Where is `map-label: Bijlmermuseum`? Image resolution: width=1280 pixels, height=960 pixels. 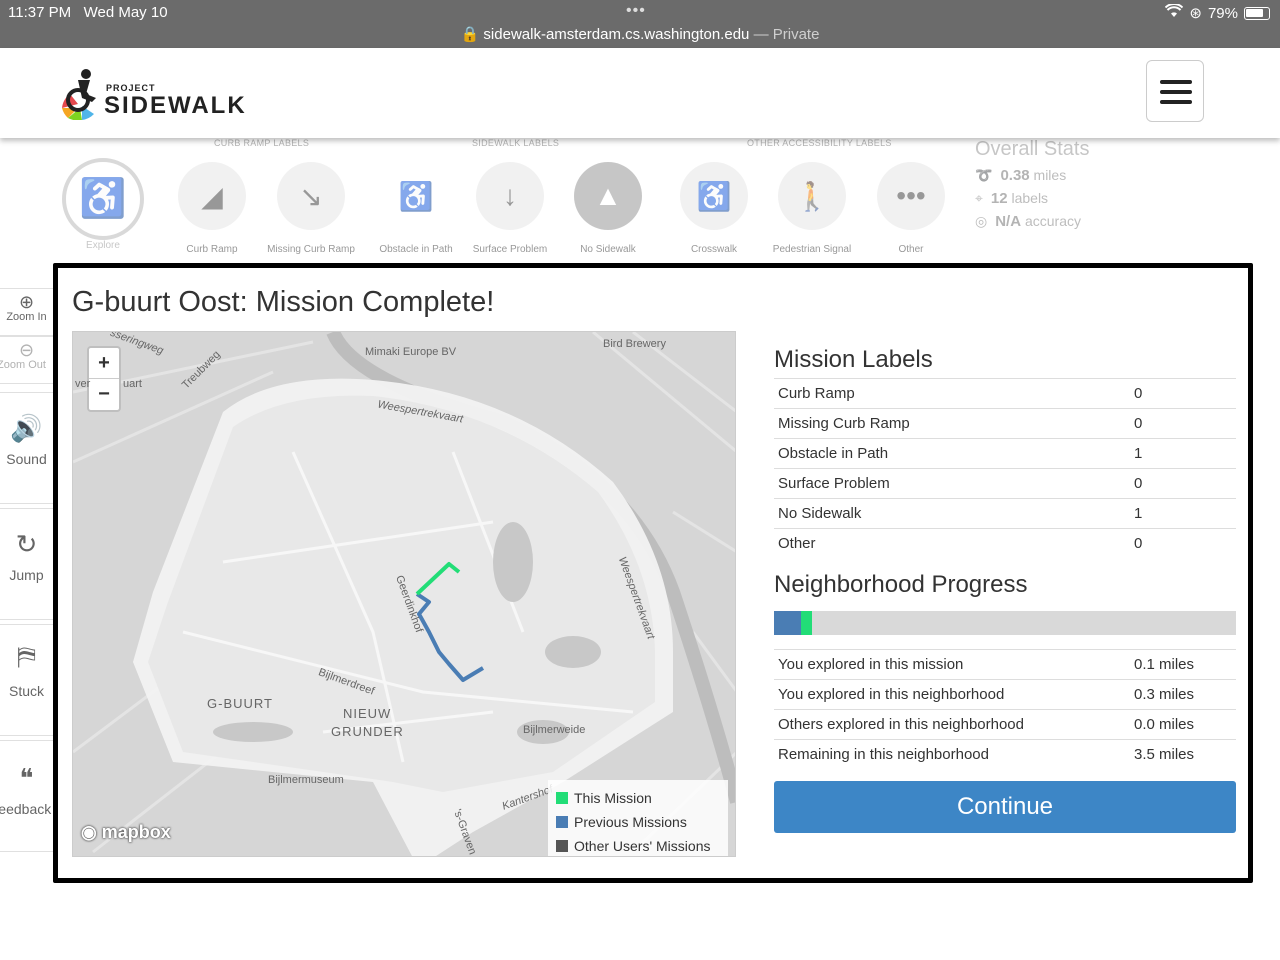 map-label: Bijlmermuseum is located at coordinates (306, 780).